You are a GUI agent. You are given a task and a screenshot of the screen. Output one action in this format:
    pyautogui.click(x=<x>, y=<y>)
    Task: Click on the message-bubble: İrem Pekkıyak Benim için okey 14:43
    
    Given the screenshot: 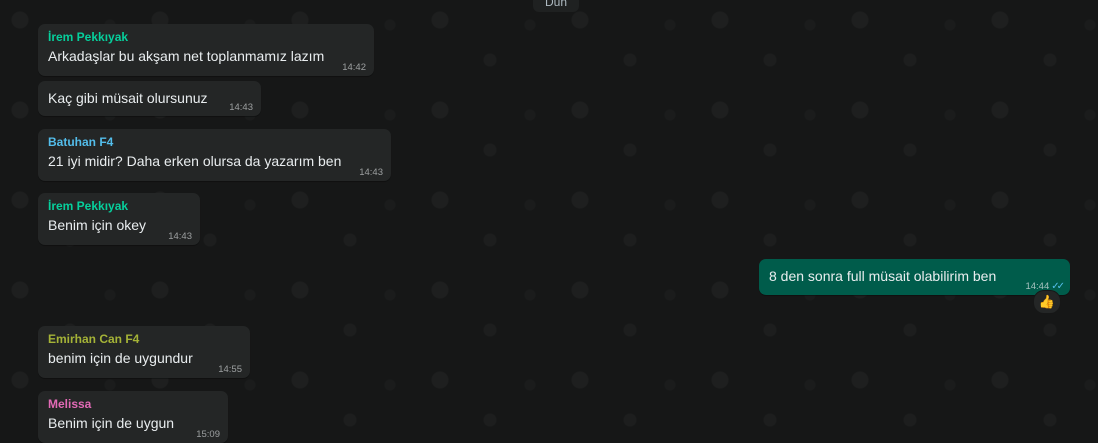 What is the action you would take?
    pyautogui.click(x=119, y=219)
    